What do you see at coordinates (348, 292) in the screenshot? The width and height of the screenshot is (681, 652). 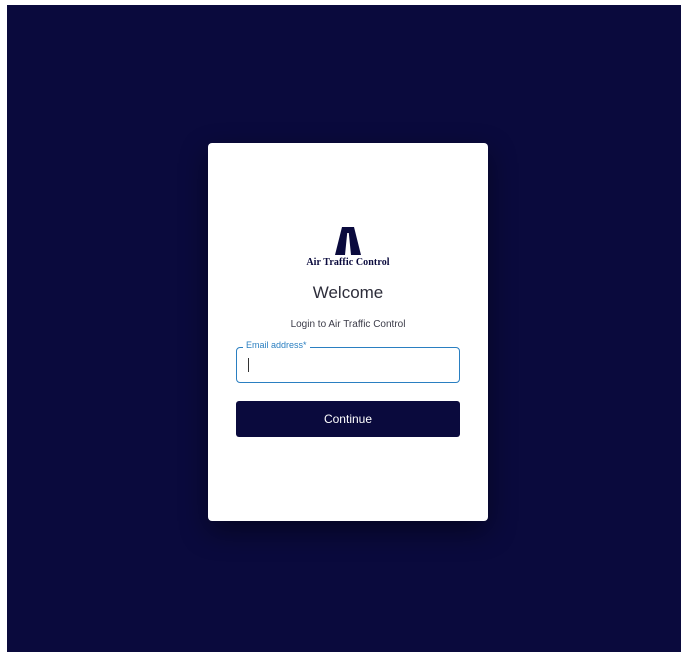 I see `page-title: Welcome` at bounding box center [348, 292].